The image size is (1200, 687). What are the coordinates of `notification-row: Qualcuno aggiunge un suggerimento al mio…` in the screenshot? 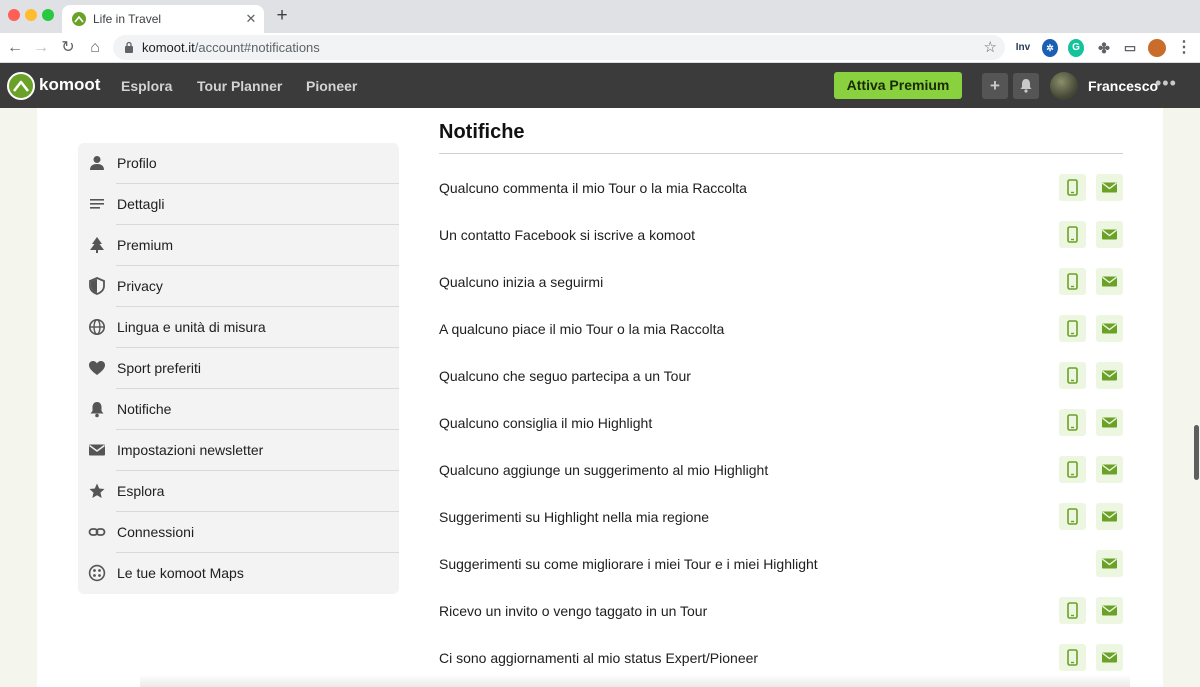 It's located at (781, 470).